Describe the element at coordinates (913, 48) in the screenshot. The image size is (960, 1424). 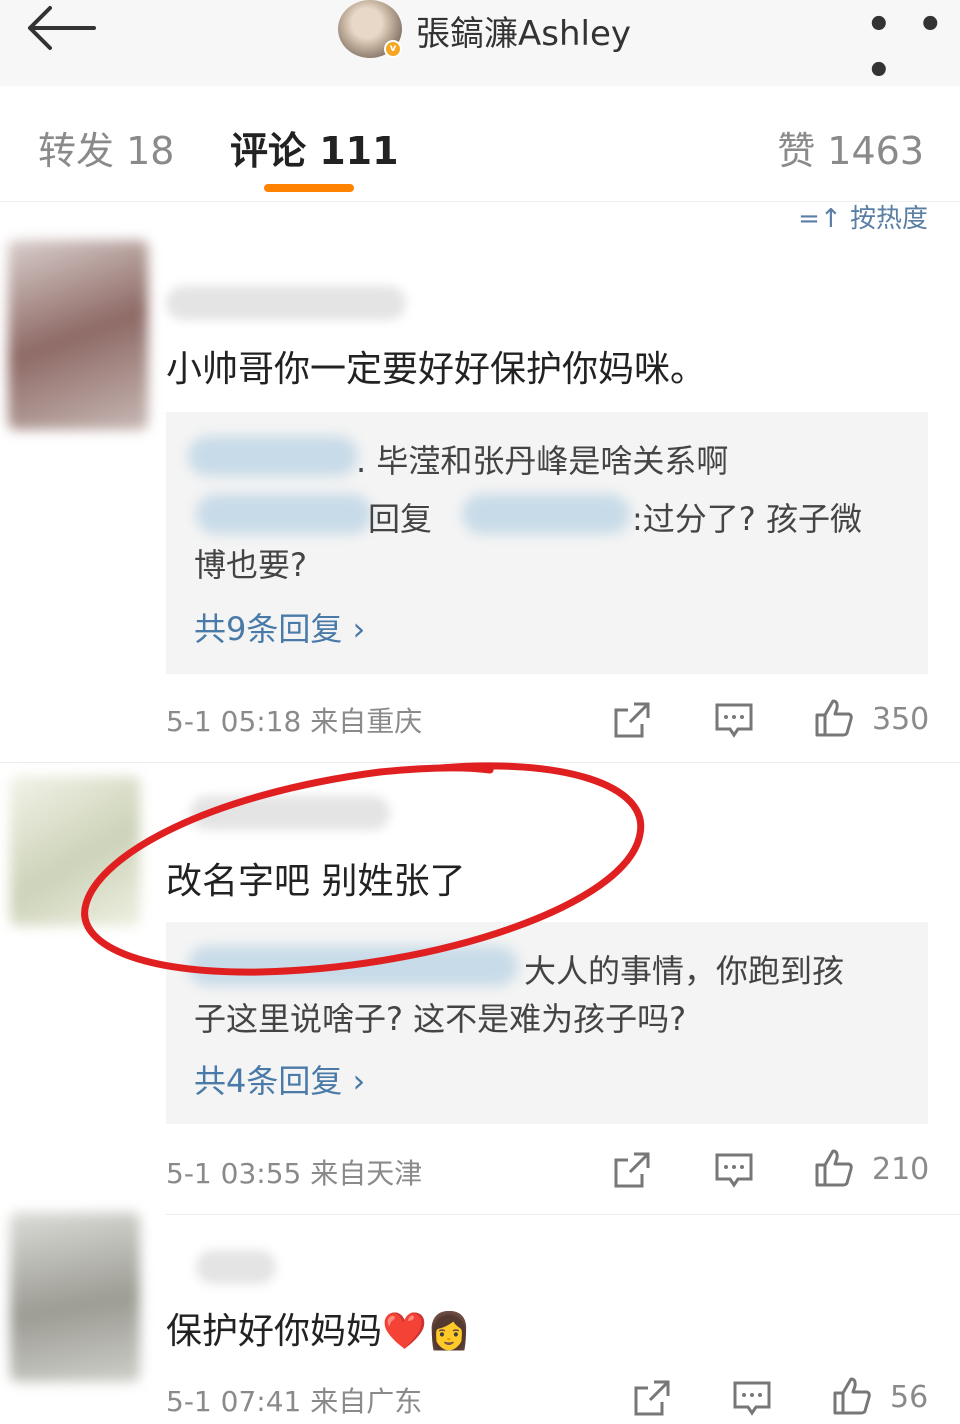
I see `more-options-icon: • • •` at that location.